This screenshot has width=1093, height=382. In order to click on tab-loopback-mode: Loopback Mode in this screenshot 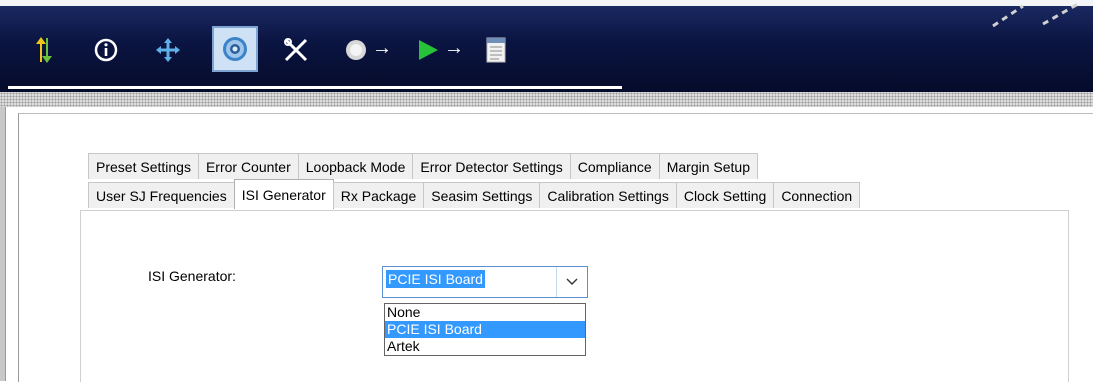, I will do `click(355, 166)`.